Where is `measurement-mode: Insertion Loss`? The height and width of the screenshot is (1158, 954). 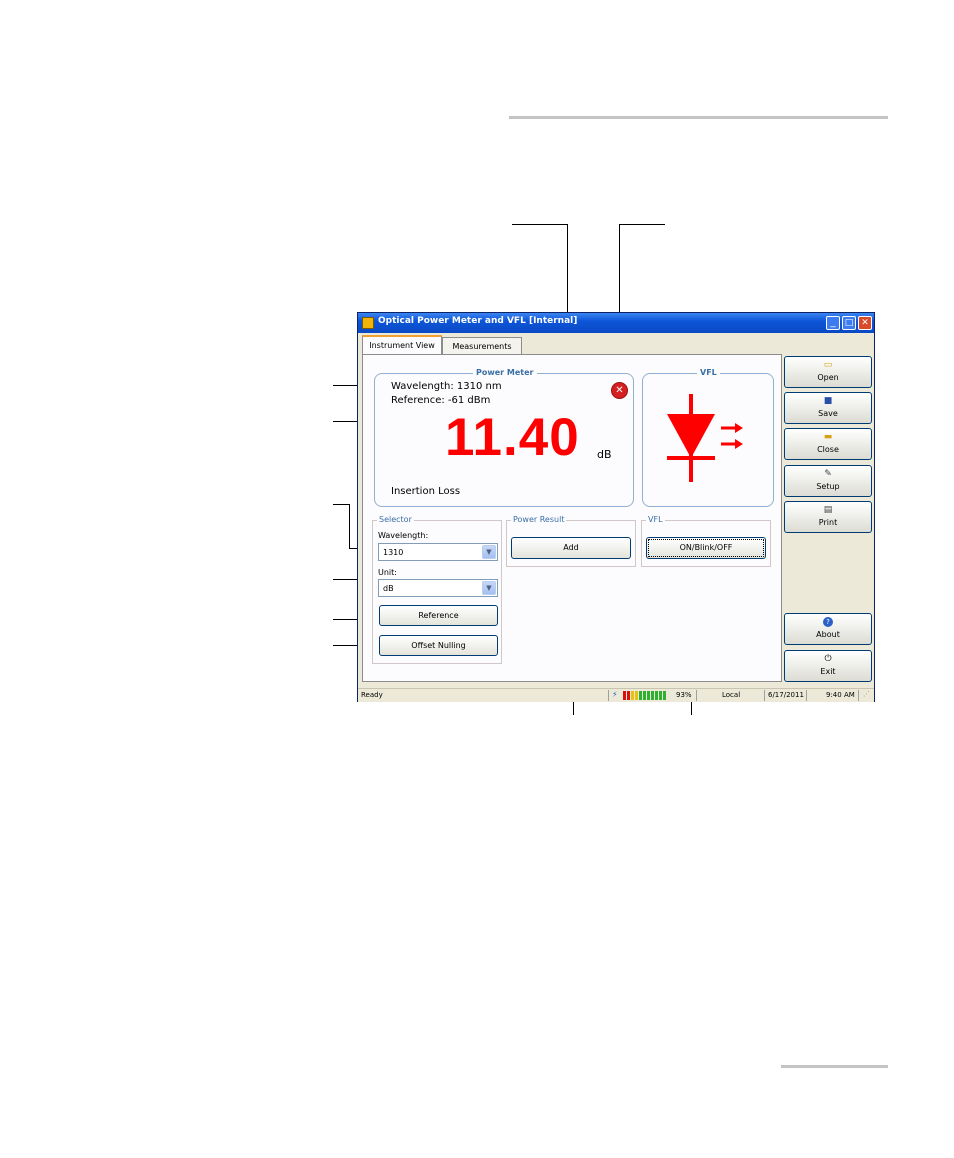
measurement-mode: Insertion Loss is located at coordinates (426, 491).